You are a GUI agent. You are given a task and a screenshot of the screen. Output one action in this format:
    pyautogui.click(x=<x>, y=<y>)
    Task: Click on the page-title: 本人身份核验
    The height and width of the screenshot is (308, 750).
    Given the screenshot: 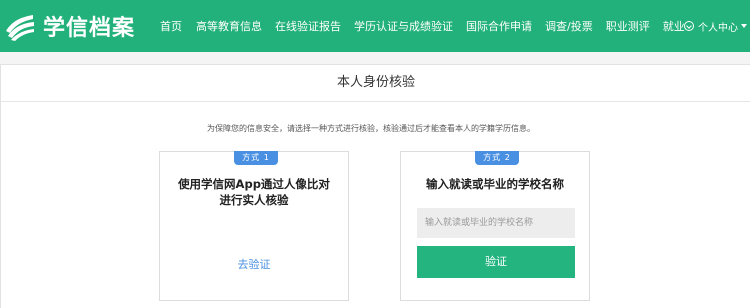 What is the action you would take?
    pyautogui.click(x=375, y=83)
    